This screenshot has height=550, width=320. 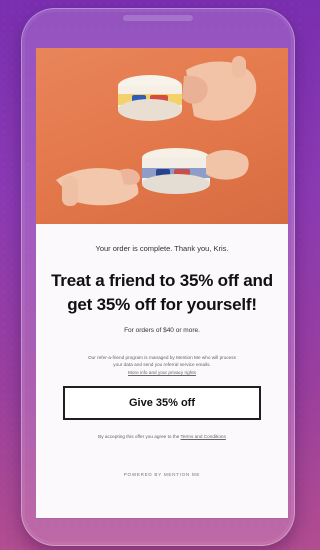 What do you see at coordinates (162, 330) in the screenshot?
I see `minimum-order-note: For orders of $40 or more.` at bounding box center [162, 330].